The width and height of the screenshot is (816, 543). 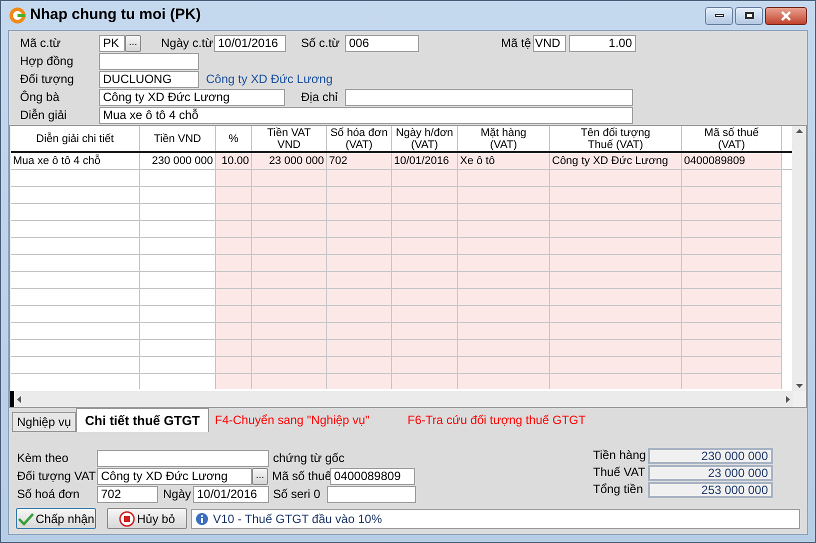 I want to click on field-label: Số seri 0, so click(x=297, y=494).